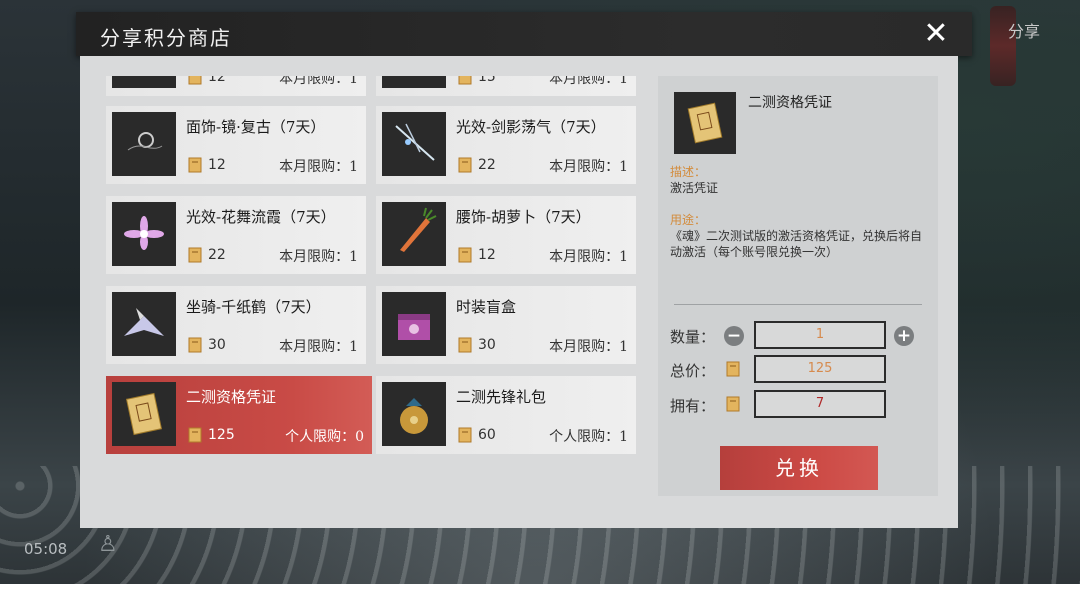 This screenshot has width=1080, height=606. Describe the element at coordinates (144, 324) in the screenshot. I see `paper-crane-icon` at that location.